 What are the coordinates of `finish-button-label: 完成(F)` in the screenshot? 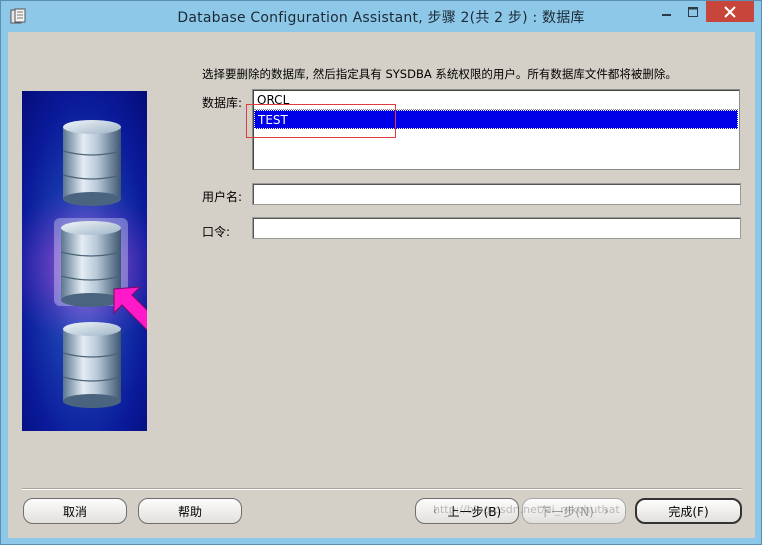 It's located at (688, 511).